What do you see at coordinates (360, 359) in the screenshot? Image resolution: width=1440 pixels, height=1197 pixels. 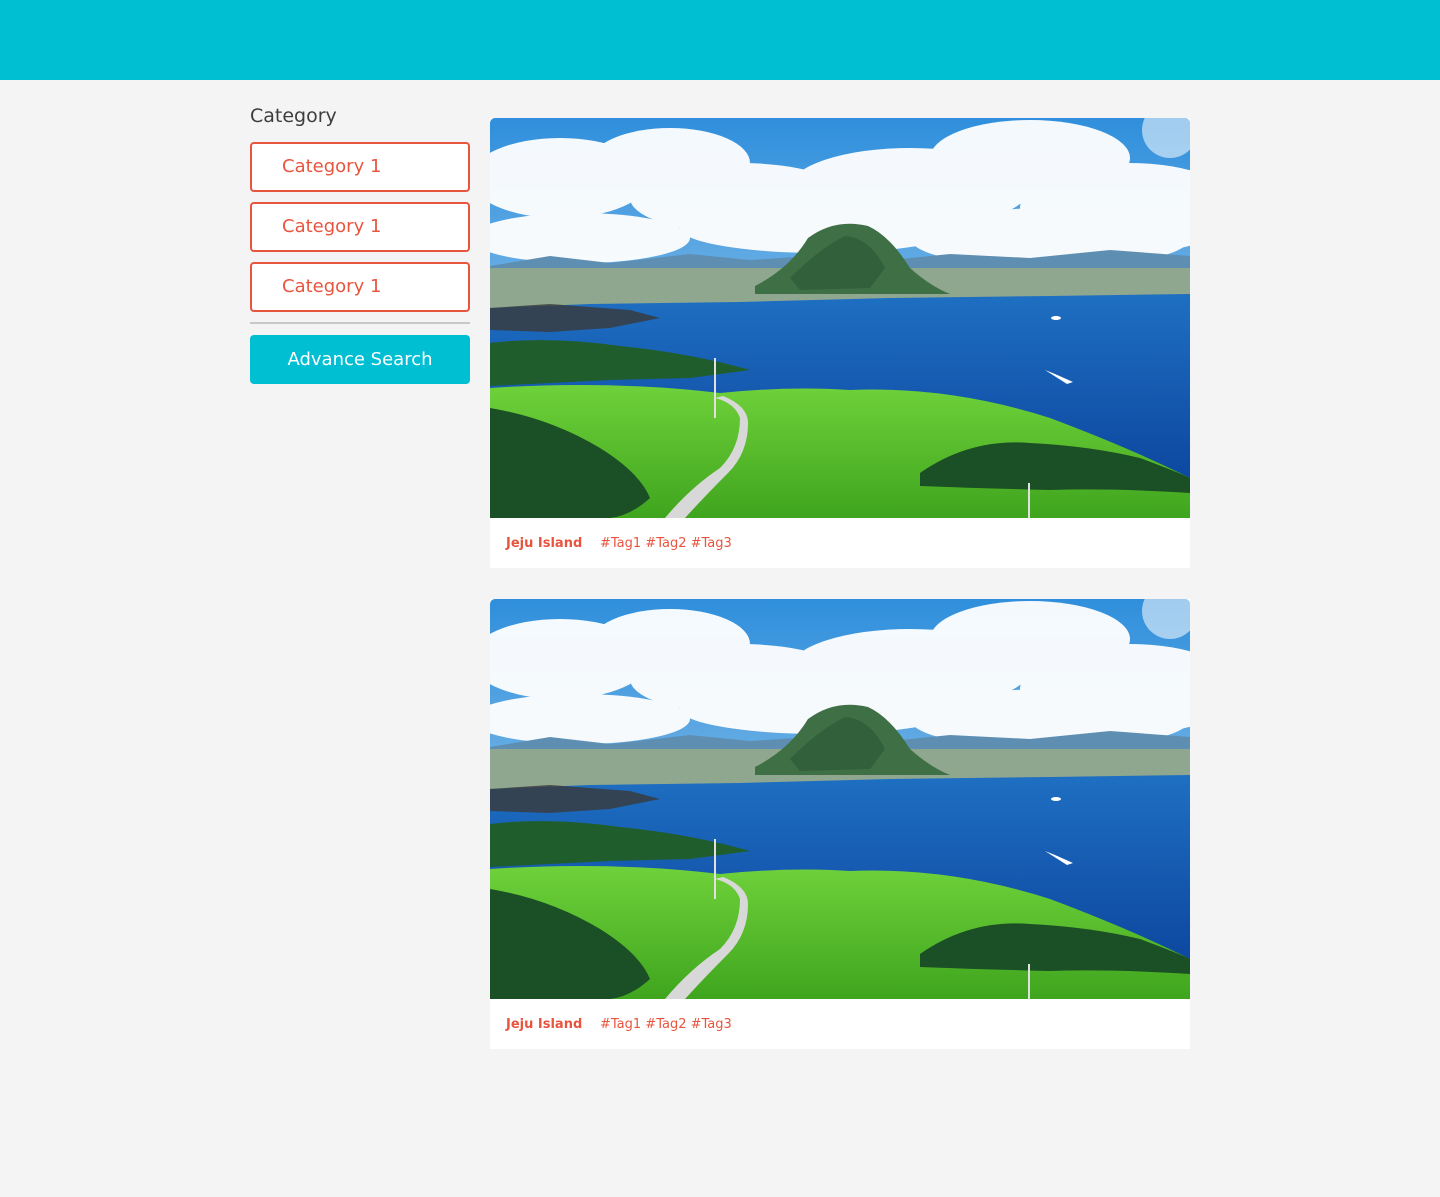 I see `advance-search-button: Advance Search` at bounding box center [360, 359].